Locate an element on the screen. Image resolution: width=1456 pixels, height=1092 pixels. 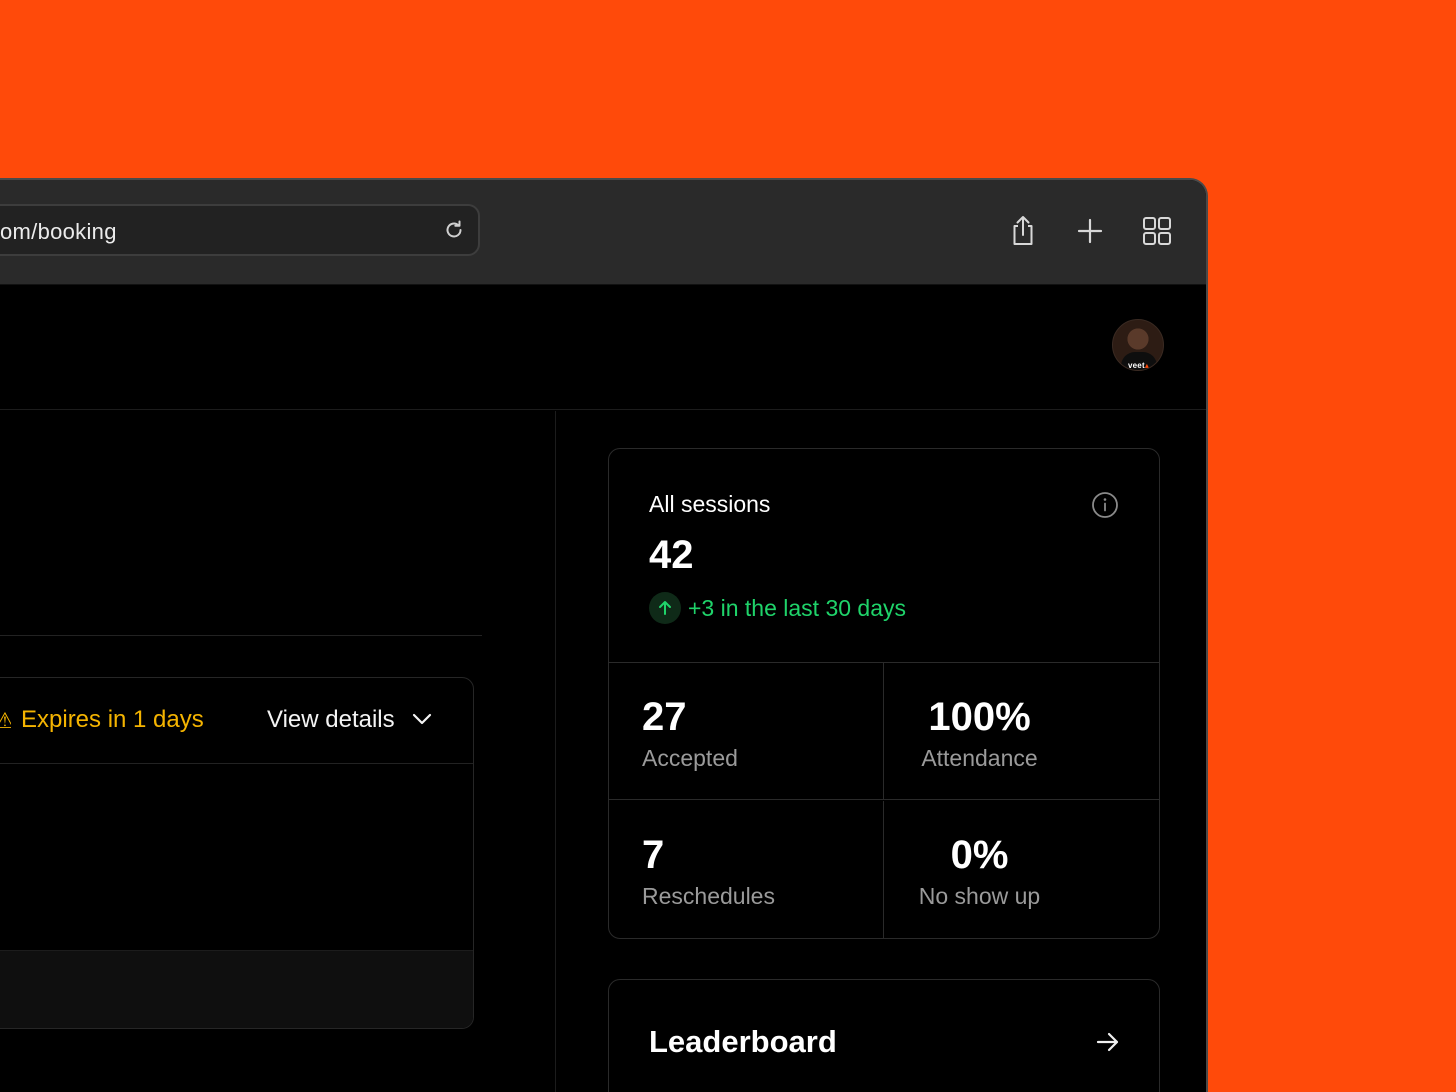
expires-text: Expires in 1 days is located at coordinates (112, 719).